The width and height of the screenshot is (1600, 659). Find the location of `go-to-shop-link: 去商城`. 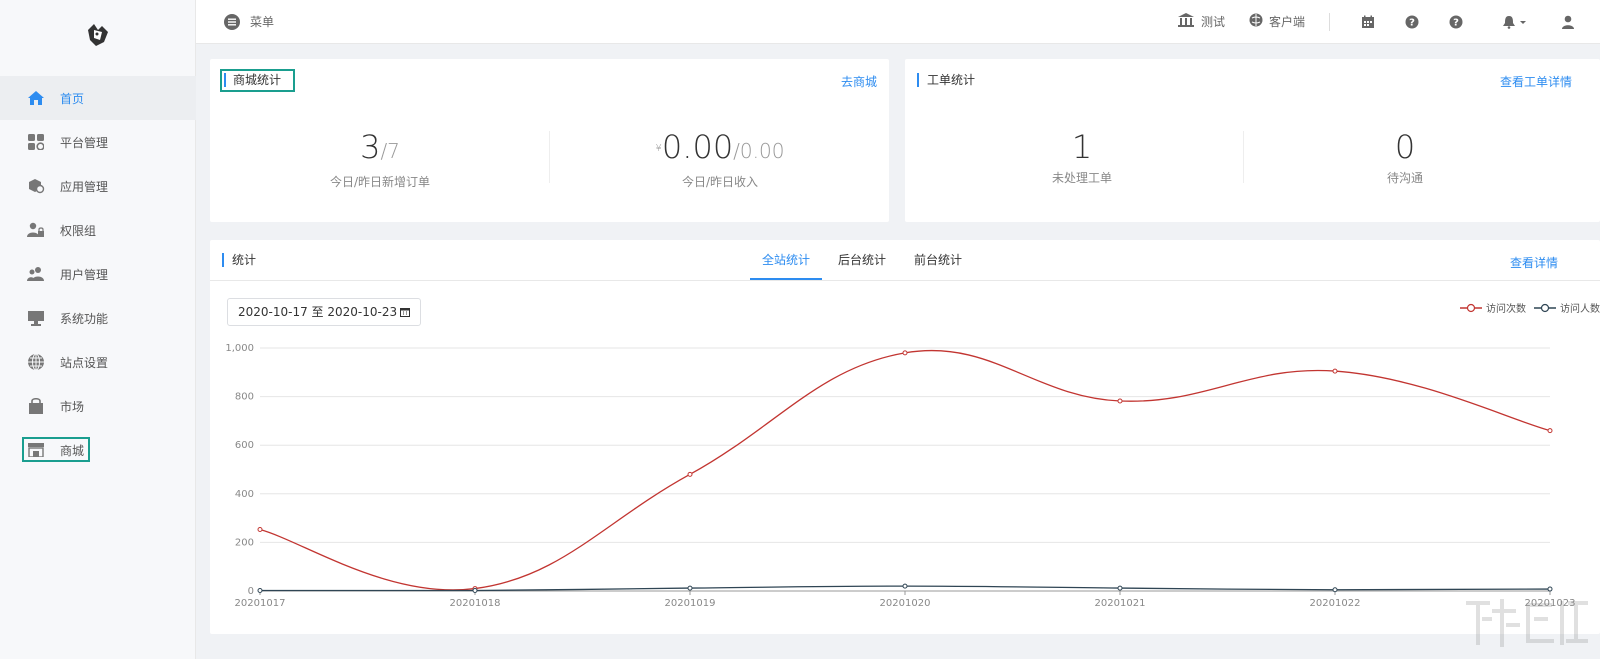

go-to-shop-link: 去商城 is located at coordinates (859, 81).